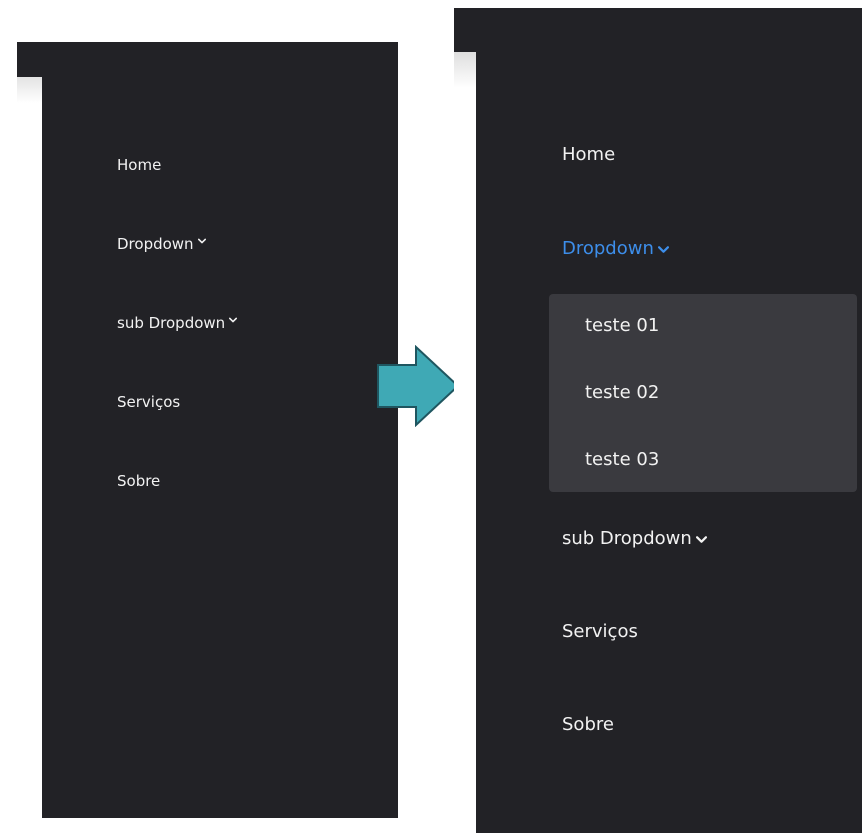 Image resolution: width=862 pixels, height=833 pixels. What do you see at coordinates (418, 386) in the screenshot?
I see `arrow-right-icon` at bounding box center [418, 386].